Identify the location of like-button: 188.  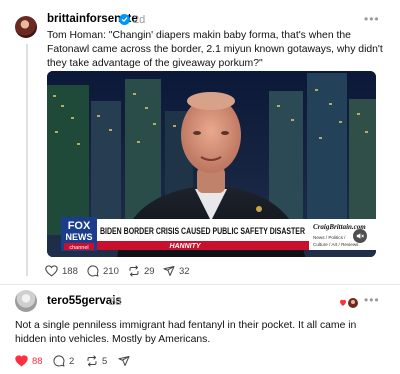
(61, 271).